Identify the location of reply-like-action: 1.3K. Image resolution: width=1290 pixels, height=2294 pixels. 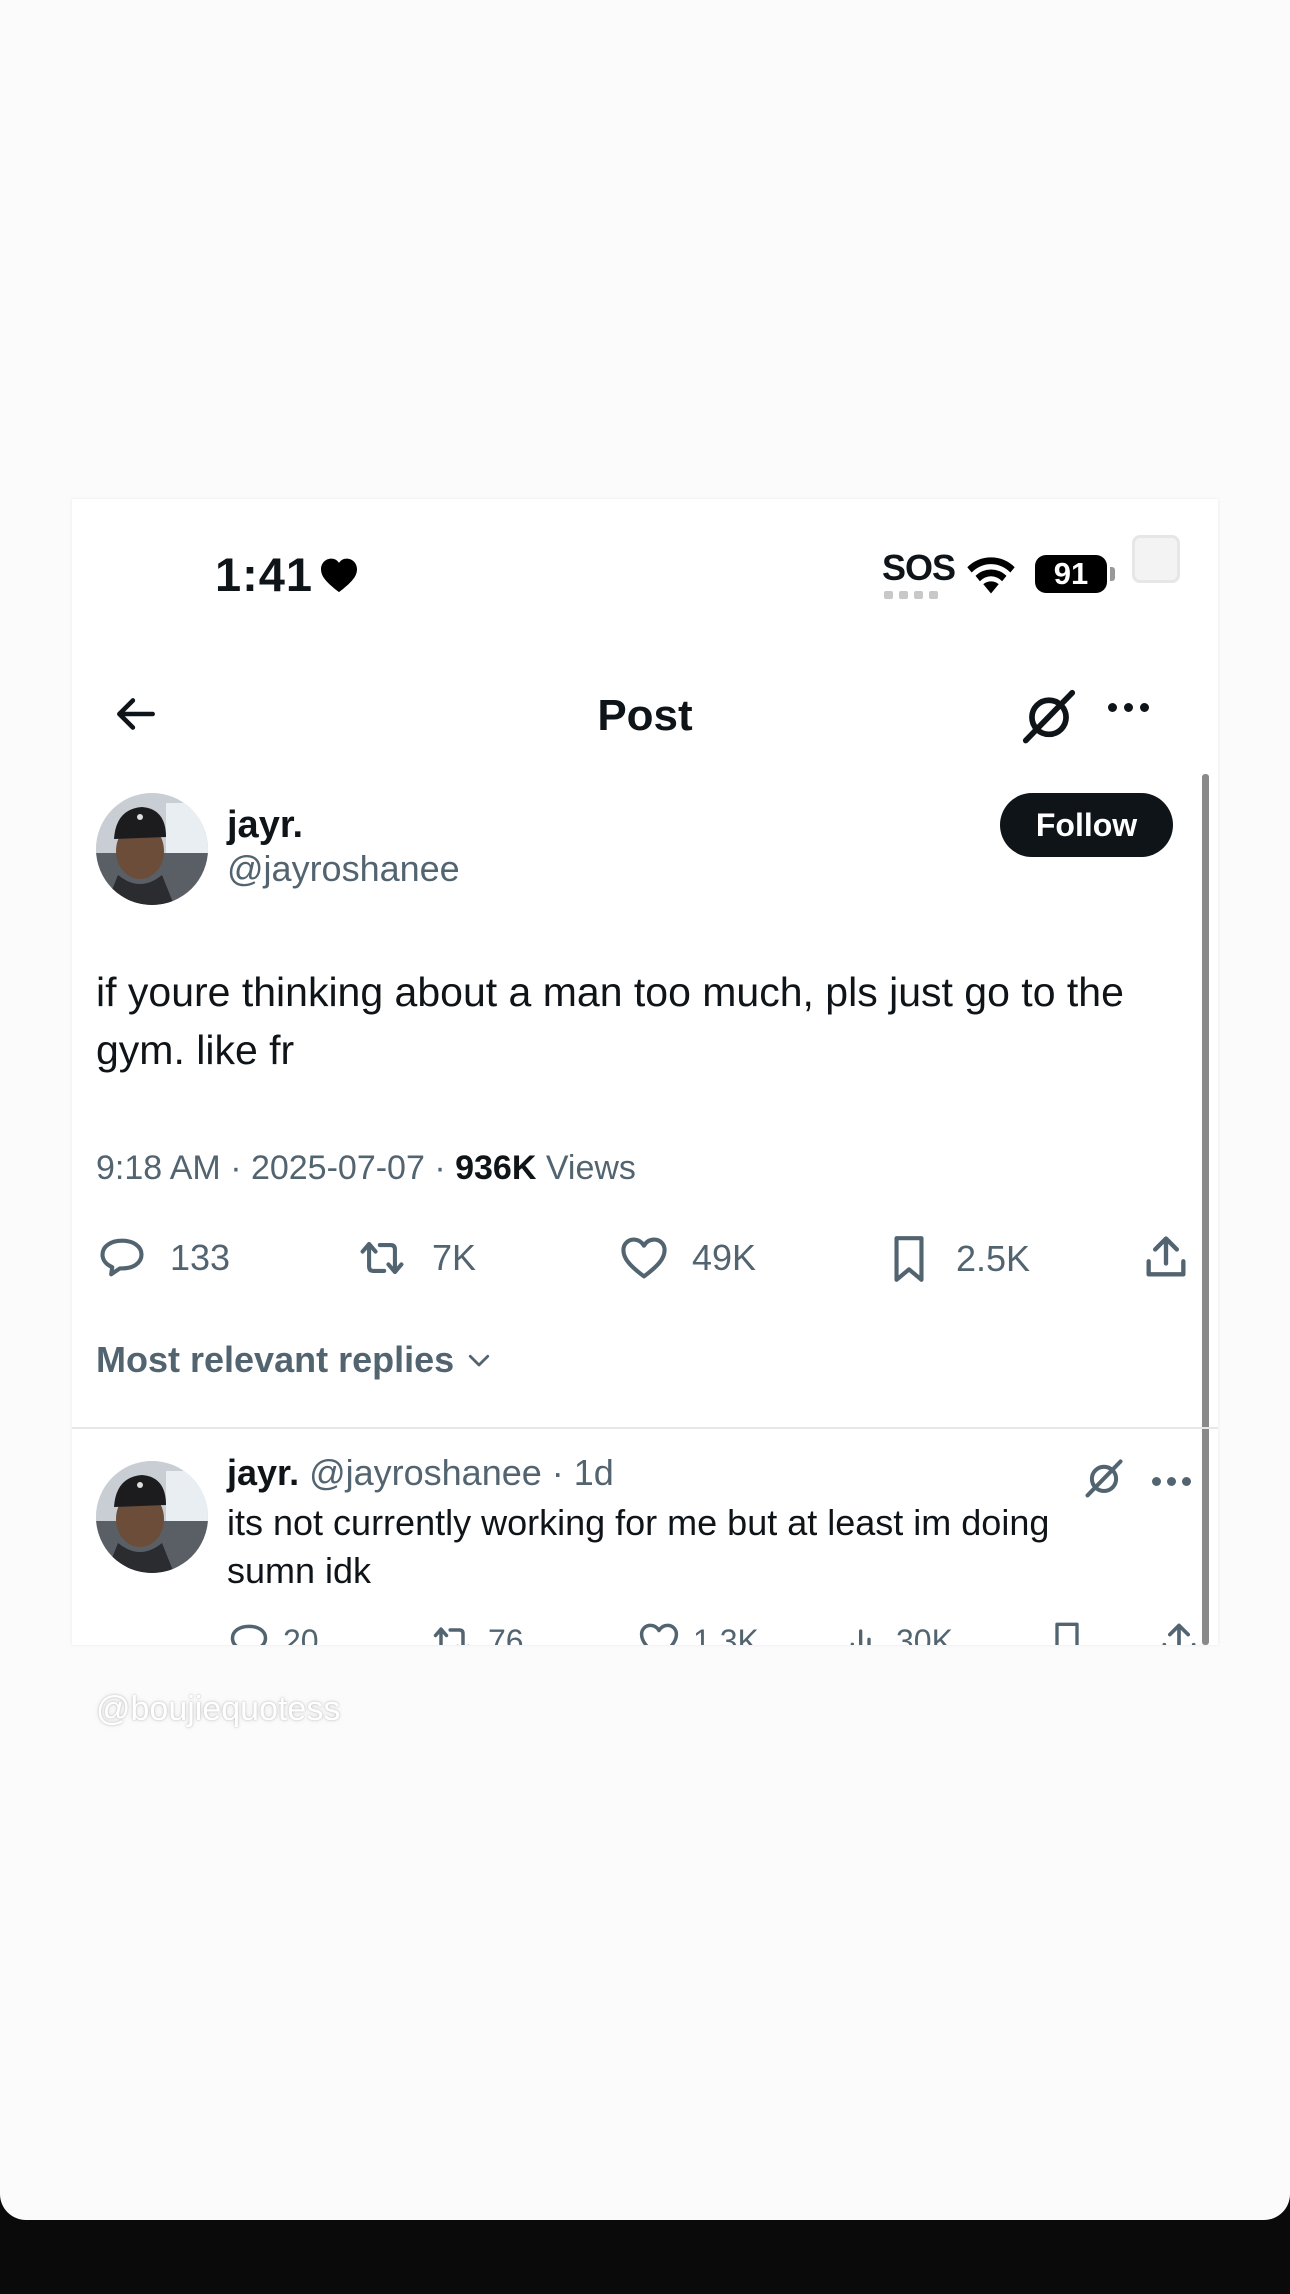
(698, 1632).